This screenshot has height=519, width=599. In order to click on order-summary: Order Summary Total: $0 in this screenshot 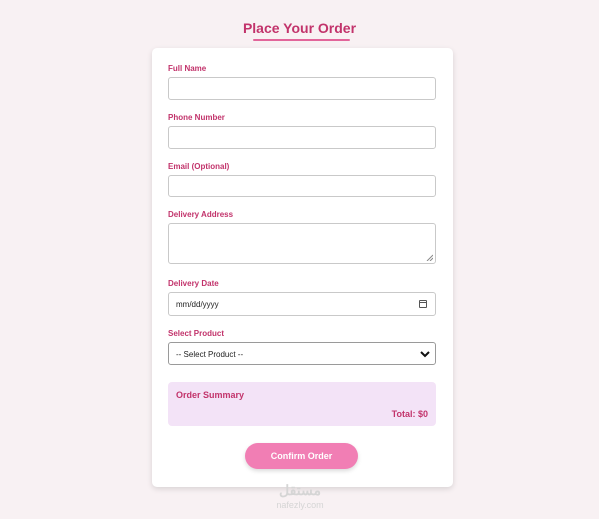, I will do `click(302, 404)`.